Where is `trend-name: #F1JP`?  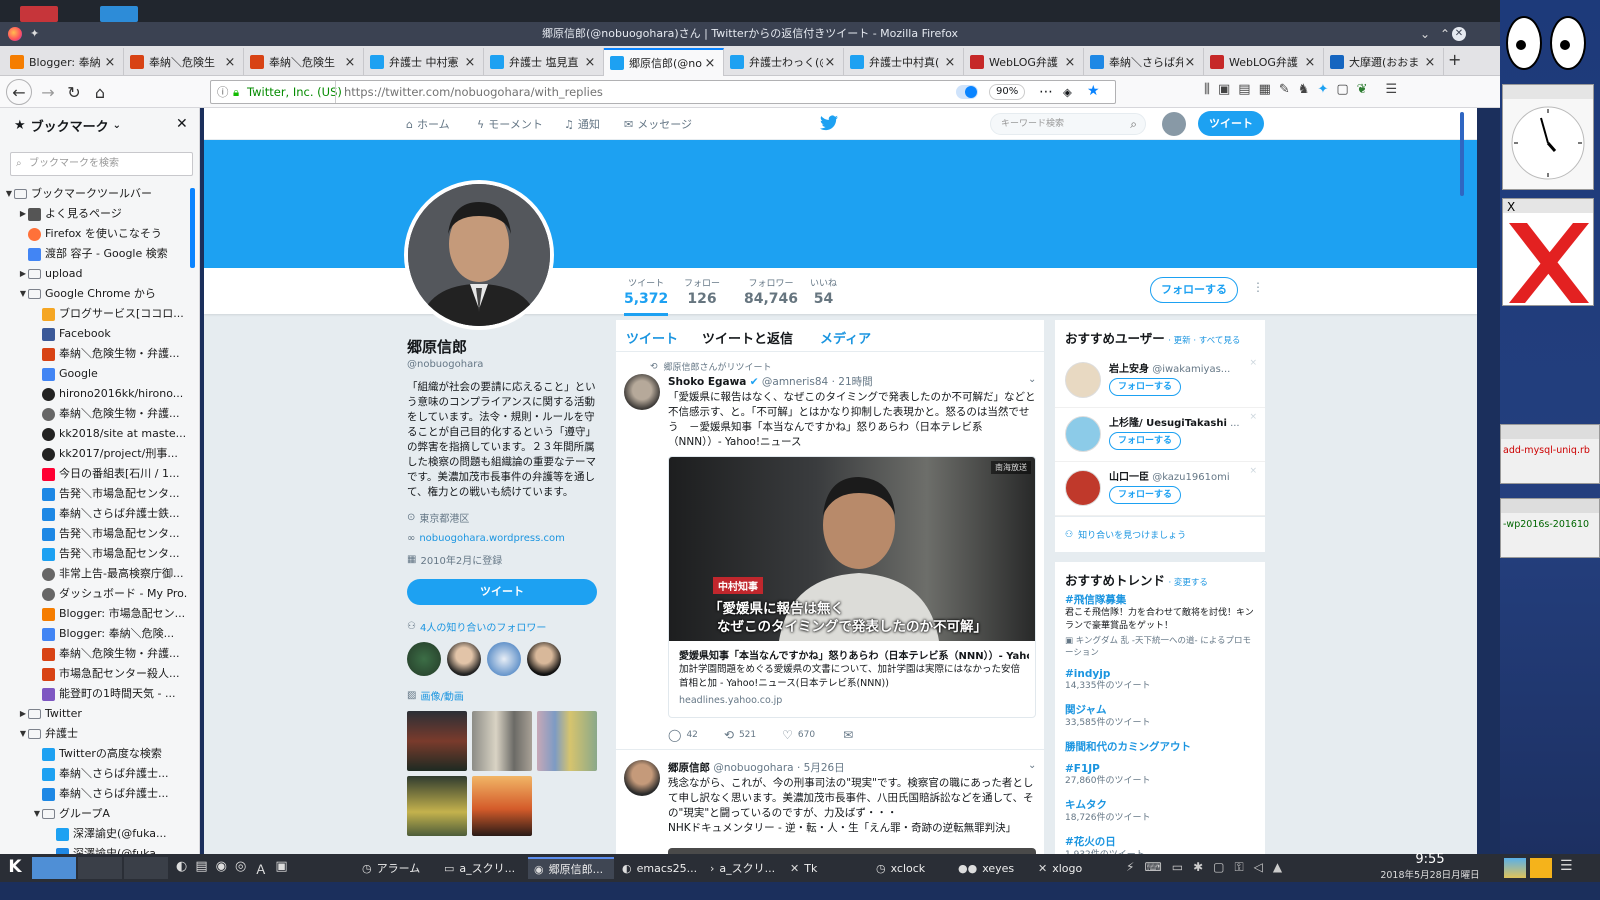 trend-name: #F1JP is located at coordinates (1161, 769).